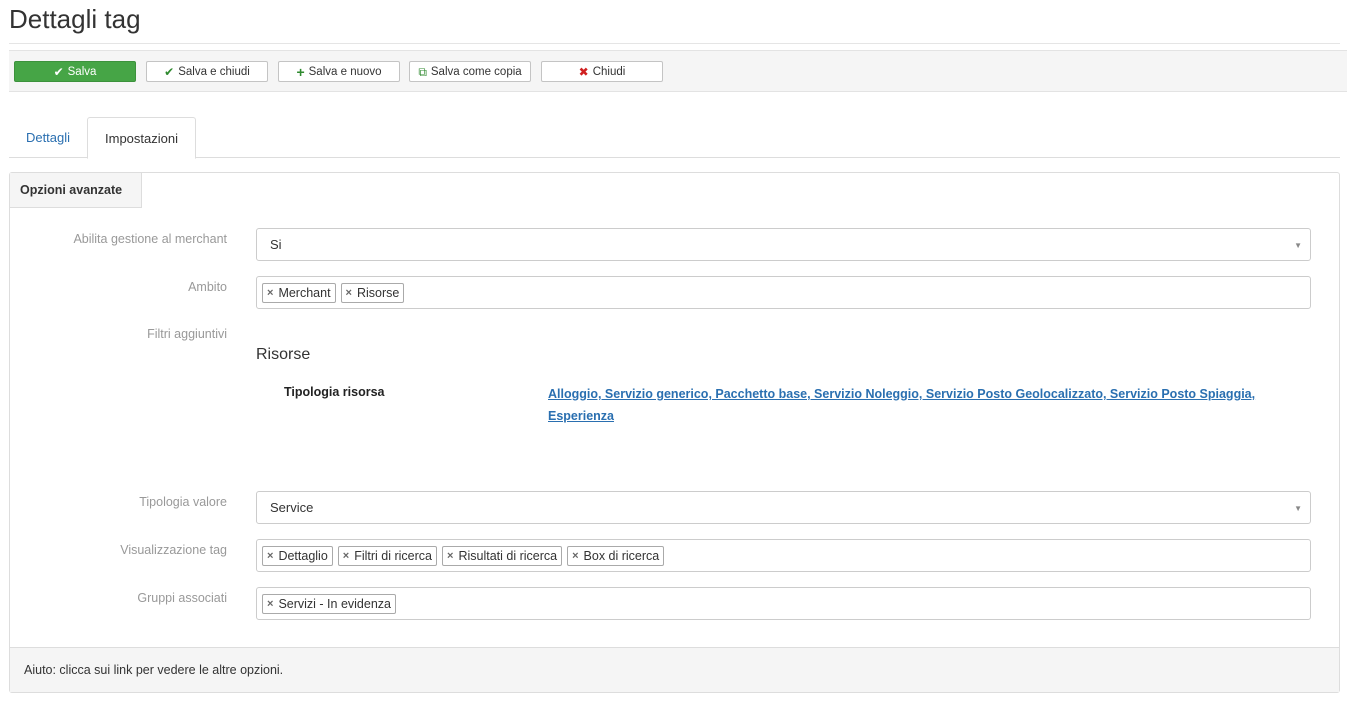  What do you see at coordinates (783, 507) in the screenshot?
I see `tipologia-select: Service ▼` at bounding box center [783, 507].